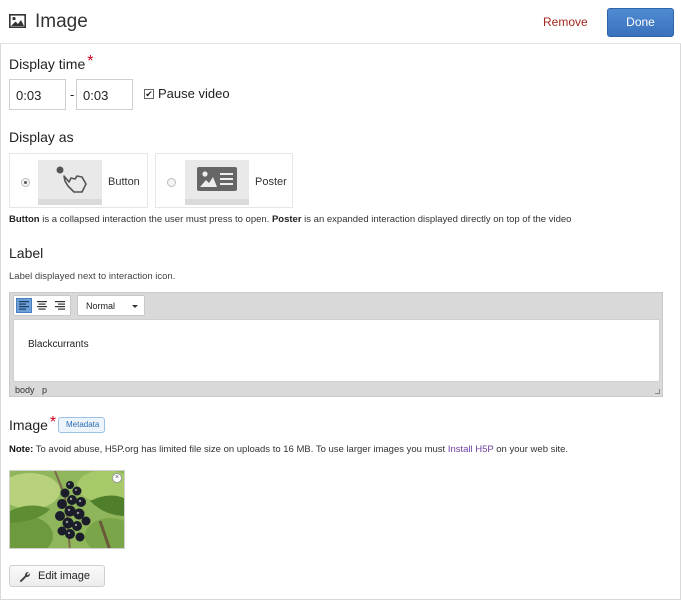  Describe the element at coordinates (24, 219) in the screenshot. I see `desc-button-word: Button` at that location.